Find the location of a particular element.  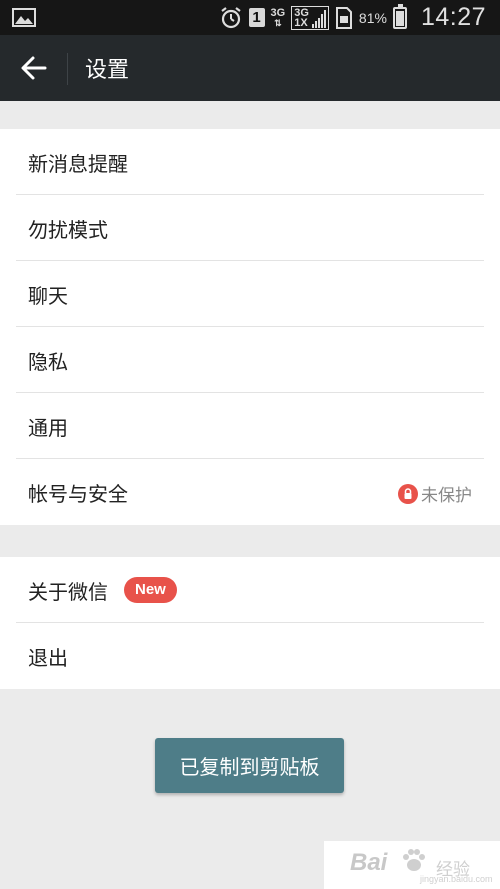

lock-icon is located at coordinates (408, 493).